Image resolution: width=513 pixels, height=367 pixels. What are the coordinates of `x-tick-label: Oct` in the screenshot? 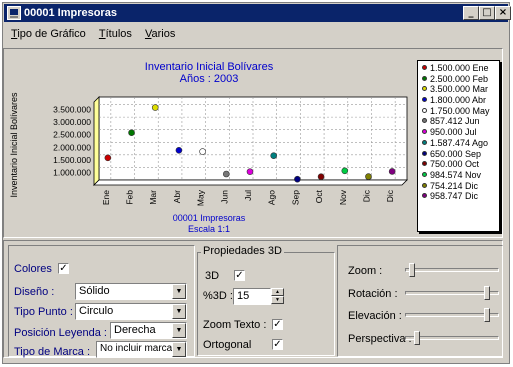 It's located at (319, 196).